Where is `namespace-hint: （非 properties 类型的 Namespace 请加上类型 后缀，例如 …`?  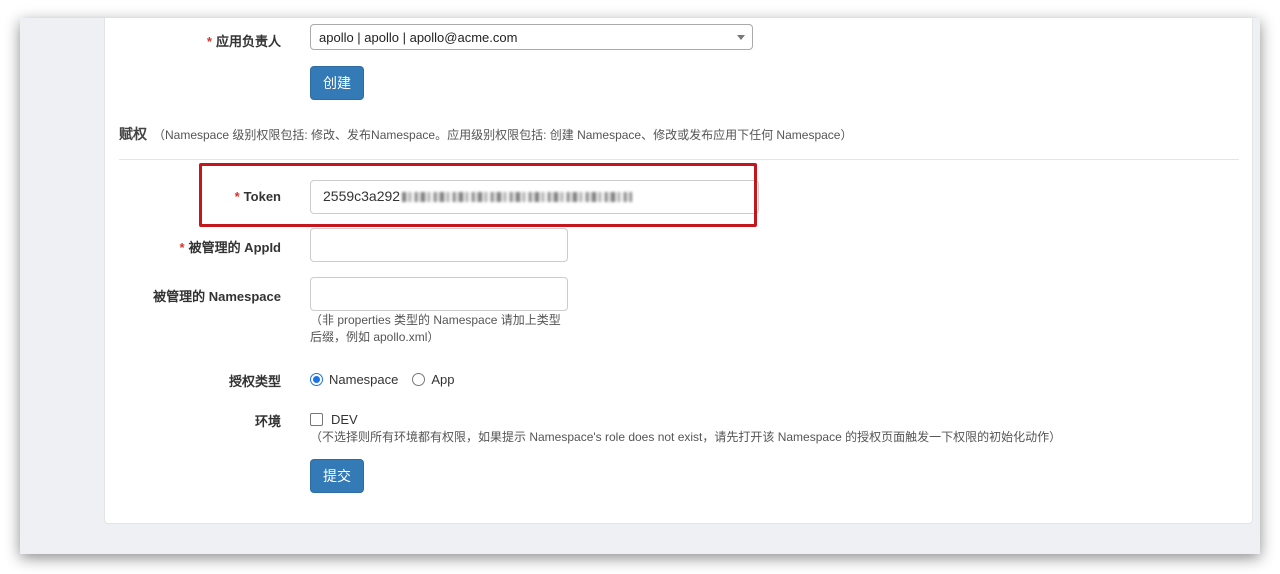
namespace-hint: （非 properties 类型的 Namespace 请加上类型 后缀，例如 … is located at coordinates (435, 328).